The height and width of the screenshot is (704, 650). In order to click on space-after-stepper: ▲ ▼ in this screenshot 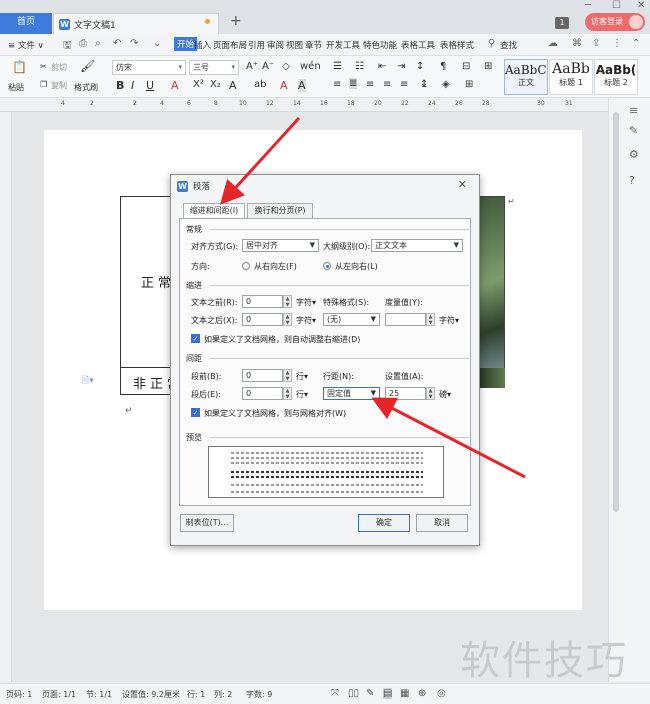, I will do `click(287, 393)`.